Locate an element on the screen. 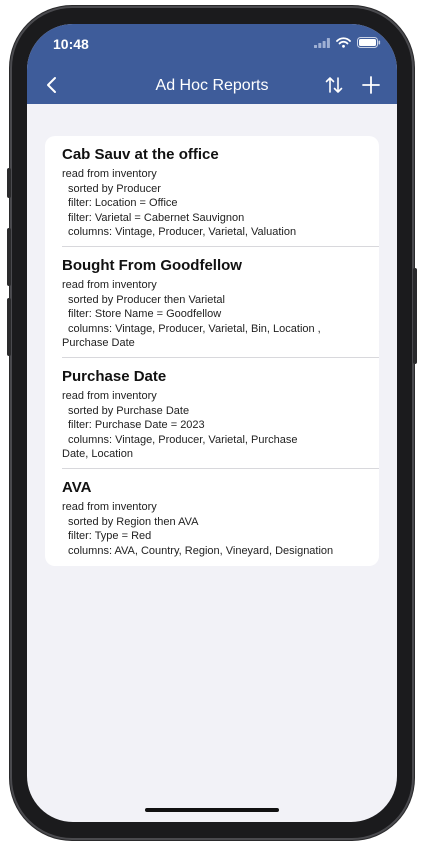  report-filter: filter: Location = Office is located at coordinates (123, 203).